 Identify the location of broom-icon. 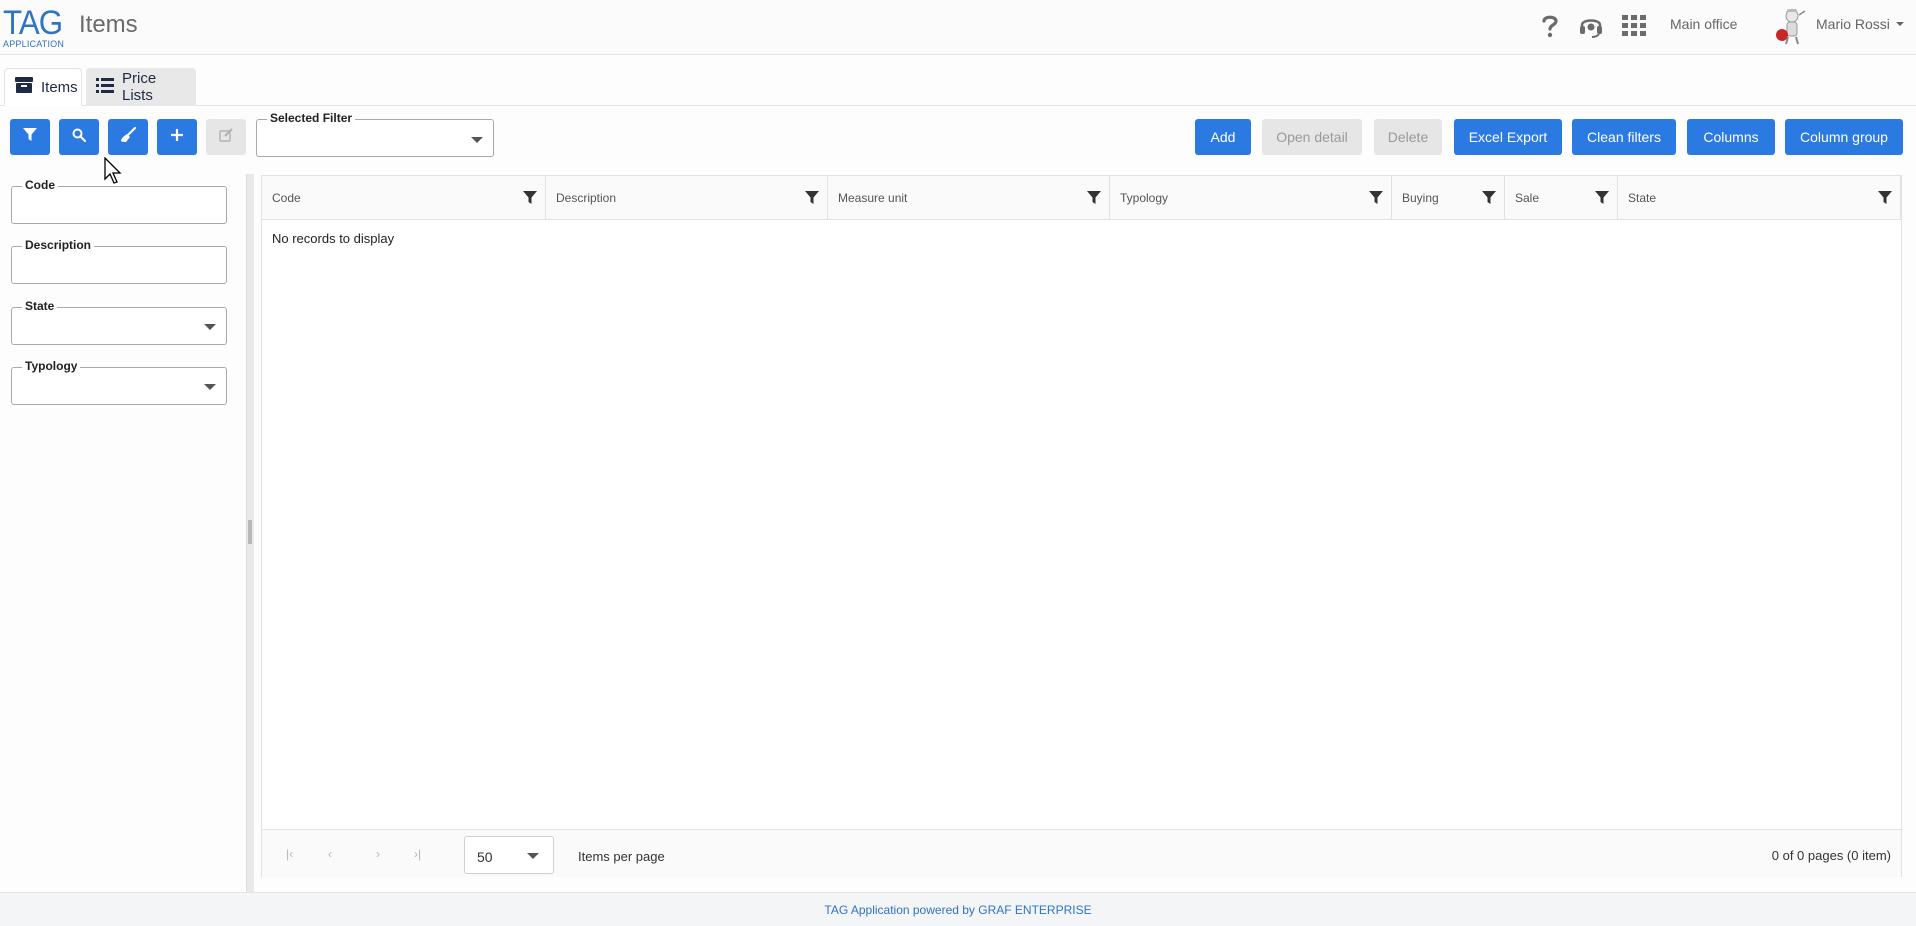
(128, 137).